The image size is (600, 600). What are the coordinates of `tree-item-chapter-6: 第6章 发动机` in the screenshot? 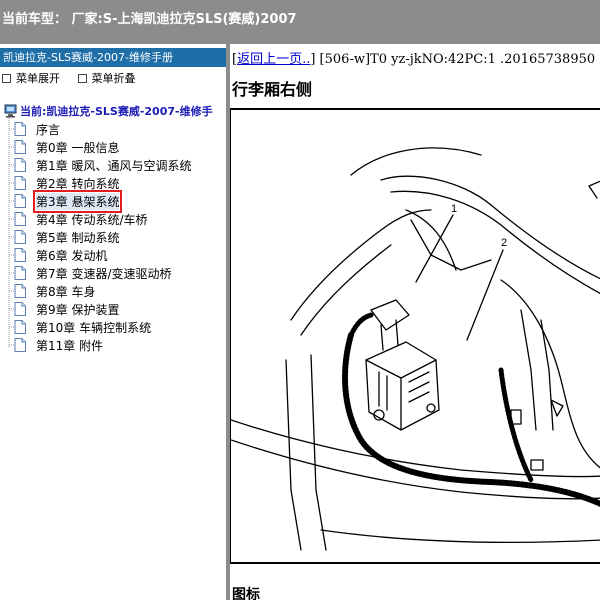 It's located at (60, 255).